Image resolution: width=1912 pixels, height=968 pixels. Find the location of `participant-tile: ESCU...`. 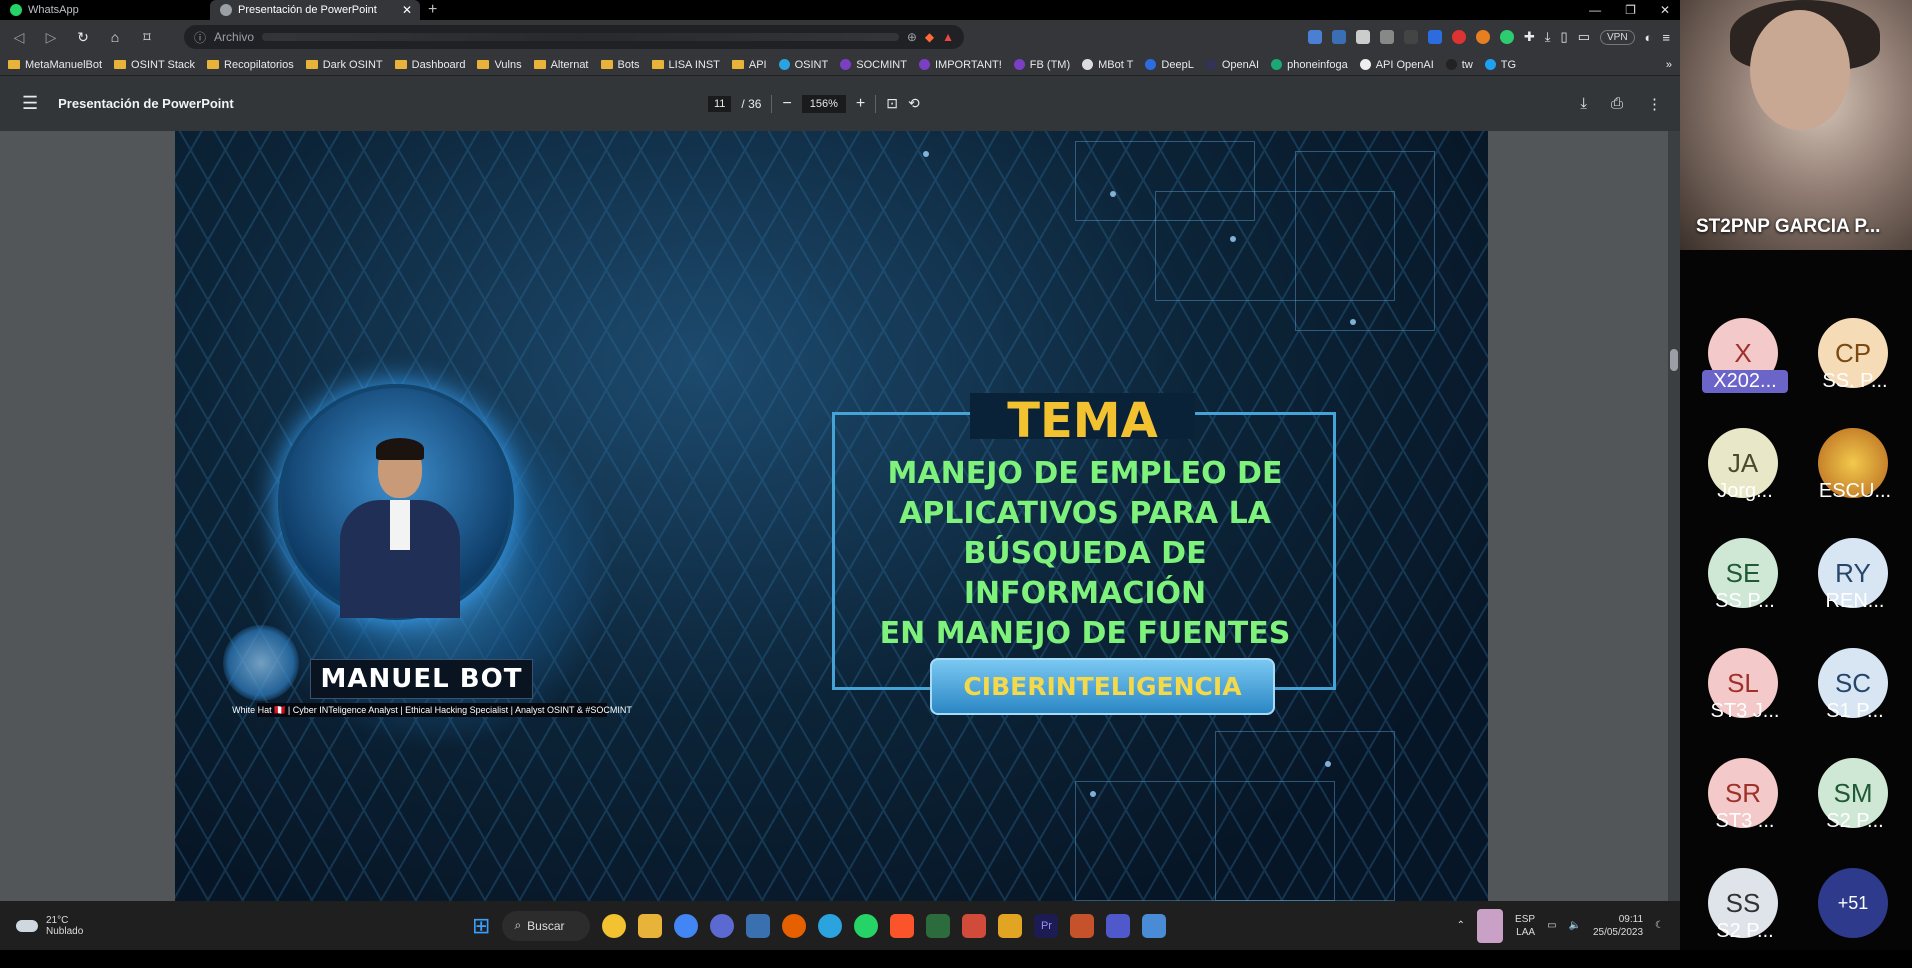

participant-tile: ESCU... is located at coordinates (1845, 478).